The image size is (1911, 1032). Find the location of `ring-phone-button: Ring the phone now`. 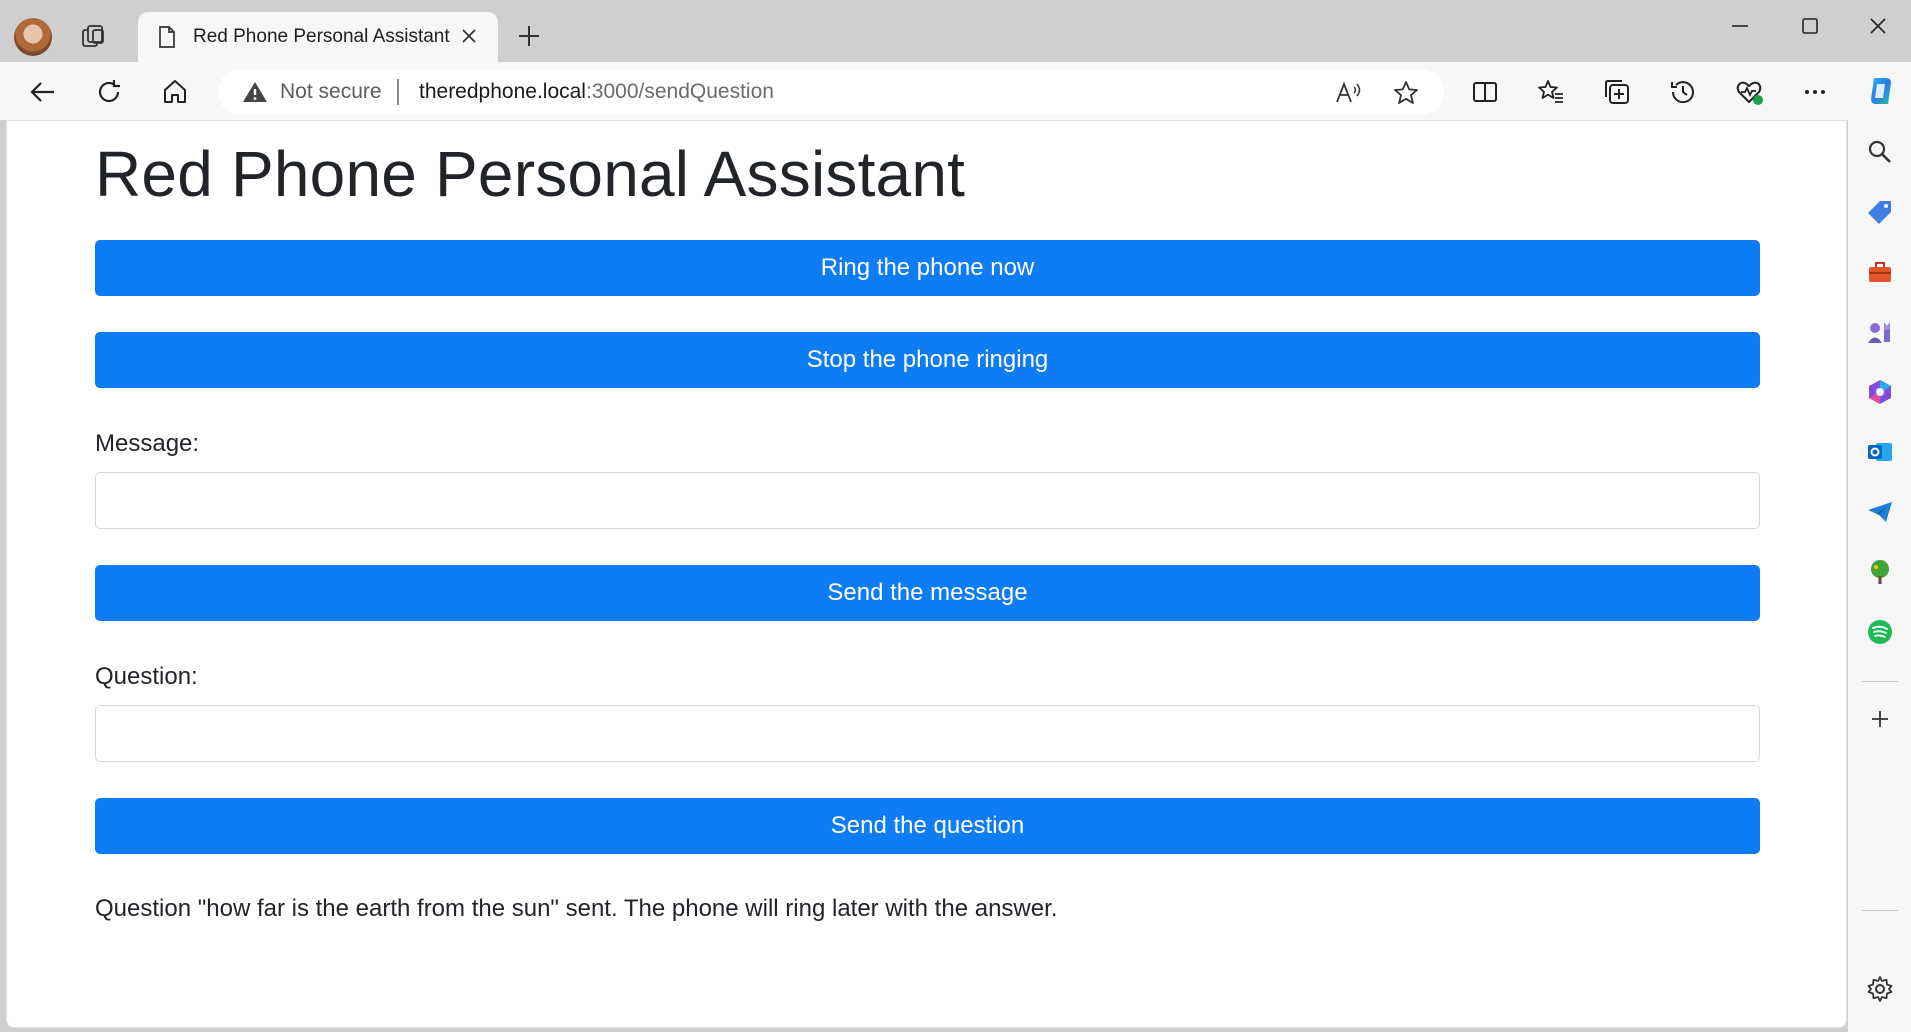

ring-phone-button: Ring the phone now is located at coordinates (927, 268).